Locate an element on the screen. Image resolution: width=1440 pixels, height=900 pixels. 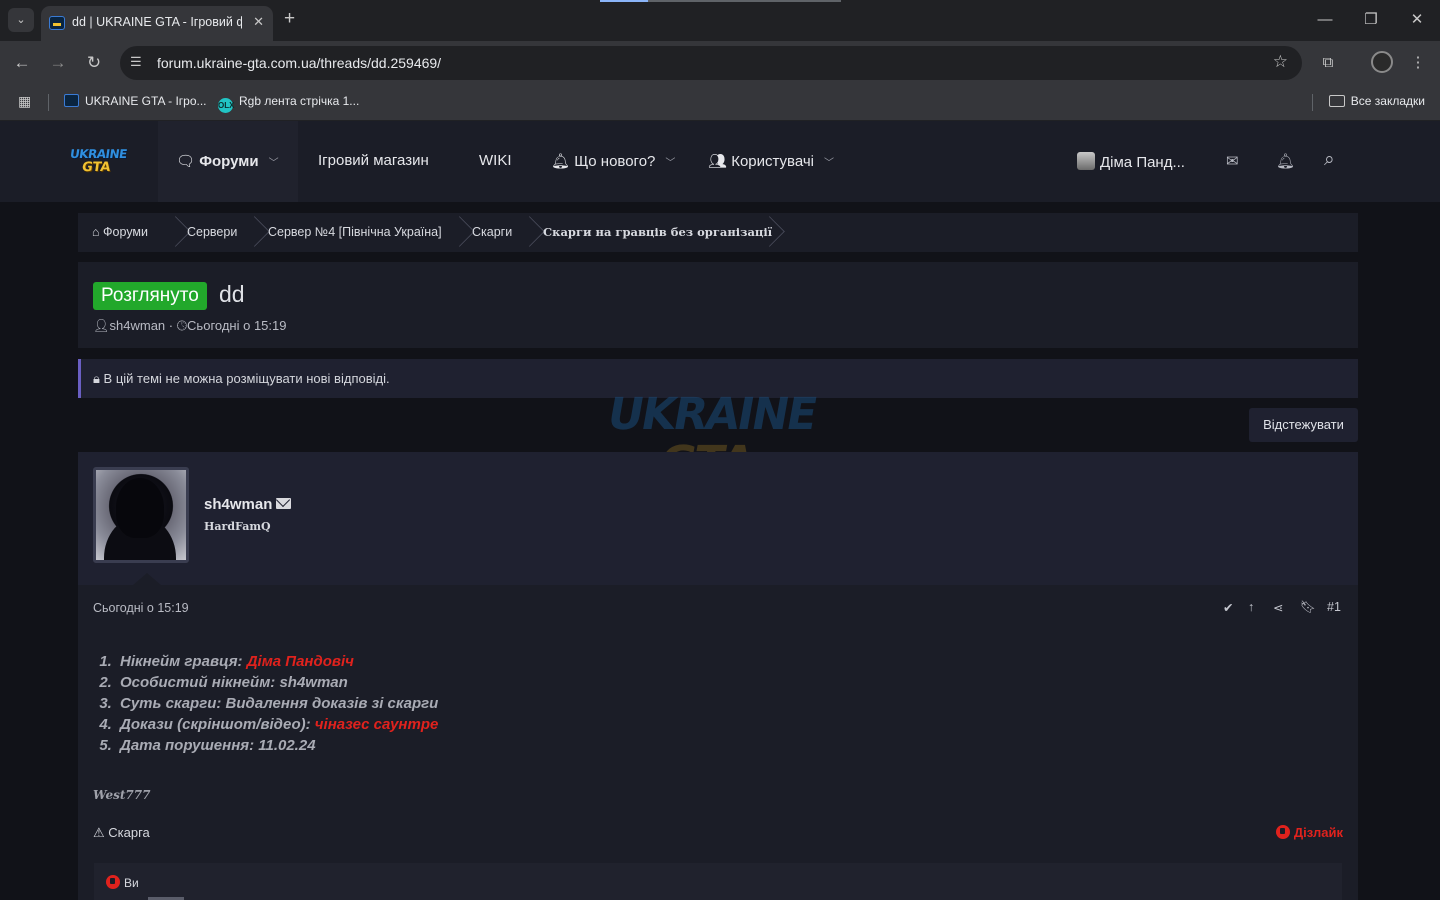
users-group-icon: 👥︎ is located at coordinates (718, 161).